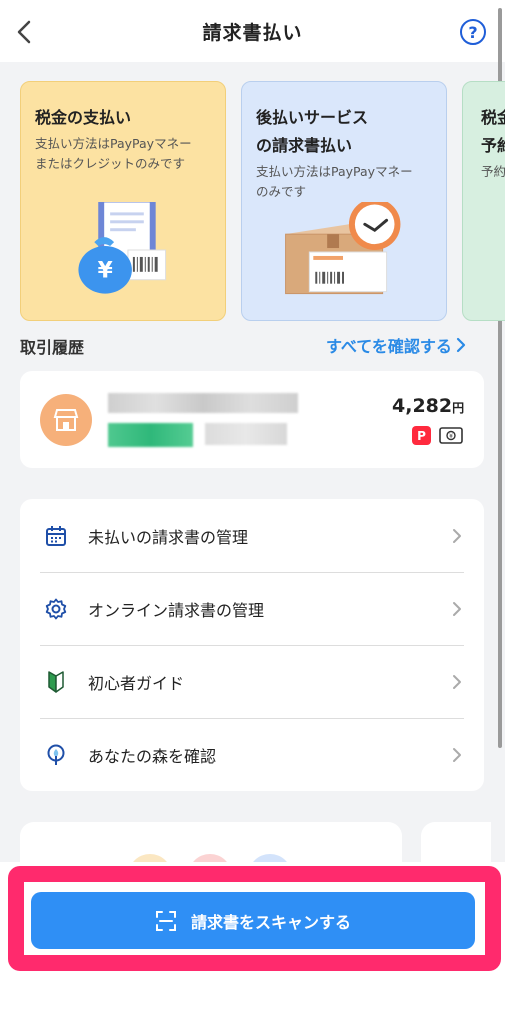 This screenshot has width=505, height=1024. I want to click on header-bar: 請求書払い ?, so click(252, 31).